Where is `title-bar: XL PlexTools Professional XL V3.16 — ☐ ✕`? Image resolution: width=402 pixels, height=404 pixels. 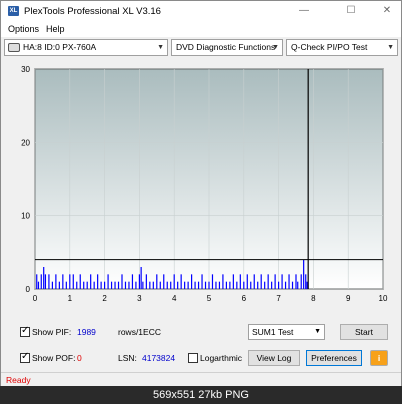
title-bar: XL PlexTools Professional XL V3.16 — ☐ ✕ is located at coordinates (201, 11).